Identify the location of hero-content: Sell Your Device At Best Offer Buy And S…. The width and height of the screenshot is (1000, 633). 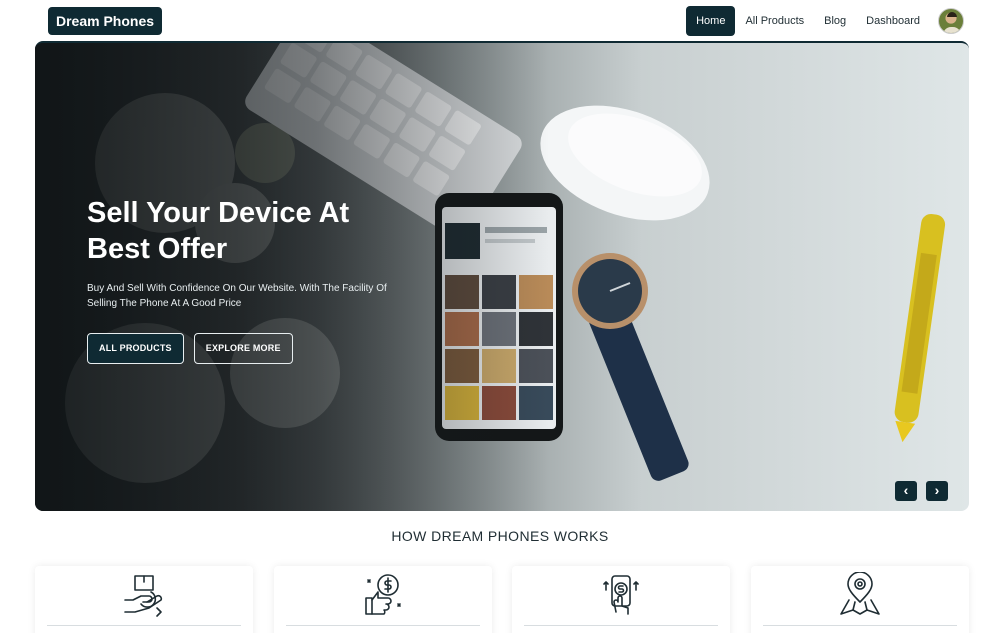
(257, 279).